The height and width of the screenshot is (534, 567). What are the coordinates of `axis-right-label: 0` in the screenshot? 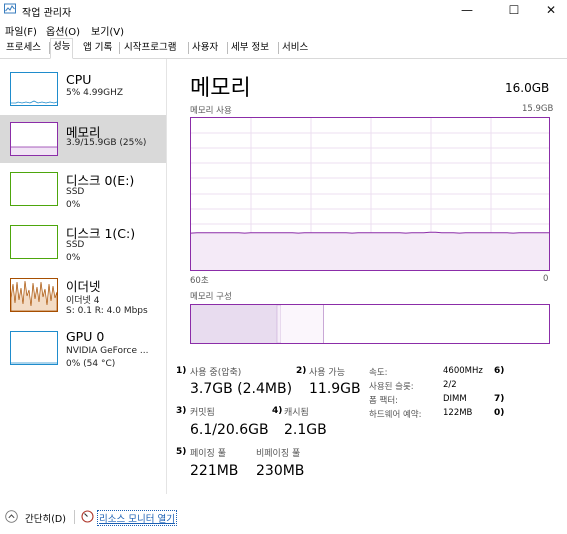 It's located at (546, 279).